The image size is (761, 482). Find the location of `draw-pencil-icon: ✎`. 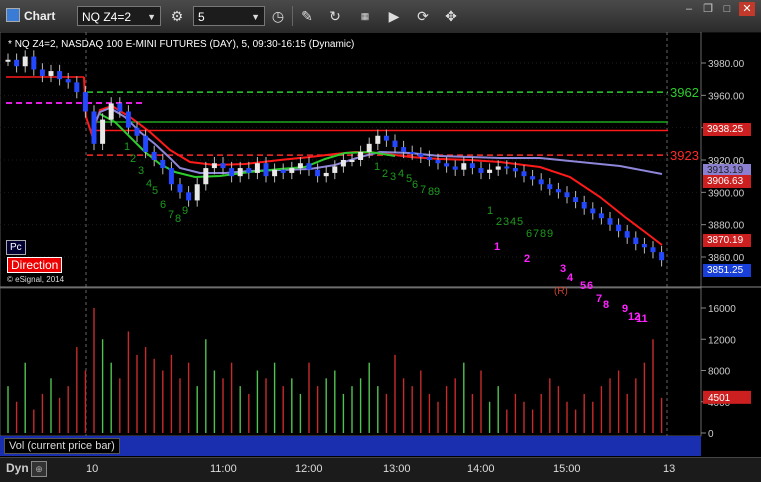

draw-pencil-icon: ✎ is located at coordinates (307, 16).